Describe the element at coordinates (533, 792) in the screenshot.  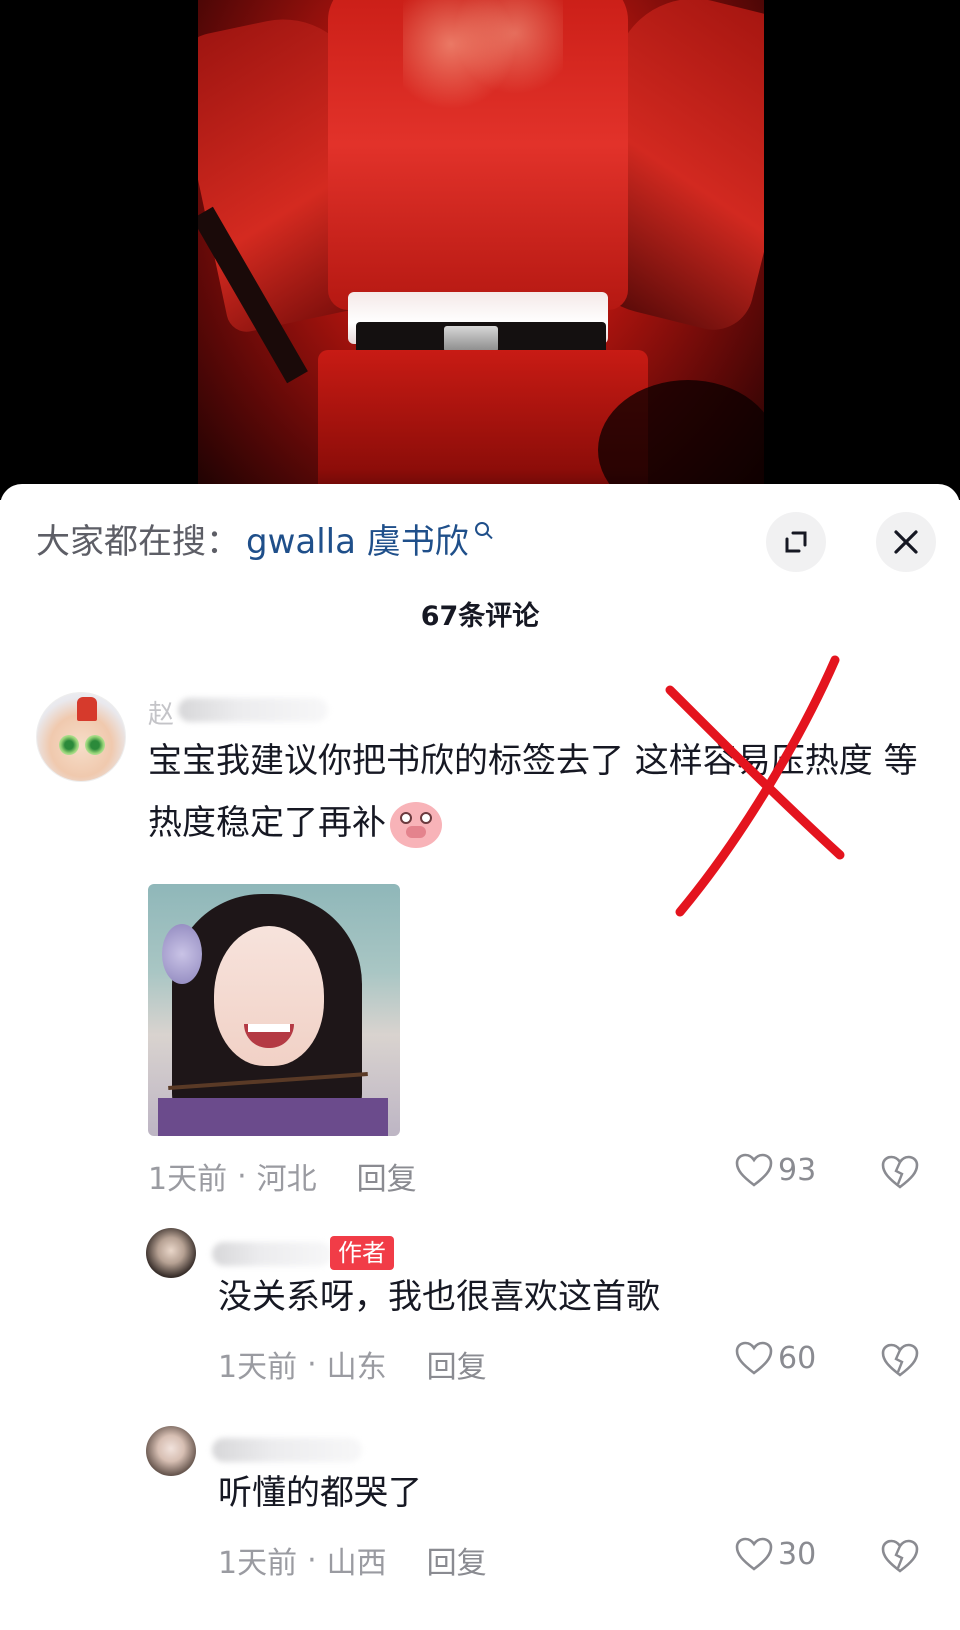
I see `comment-body: 宝宝我建议你把书欣的标签去了 这样容易压热度 等热度稳定了再补` at that location.